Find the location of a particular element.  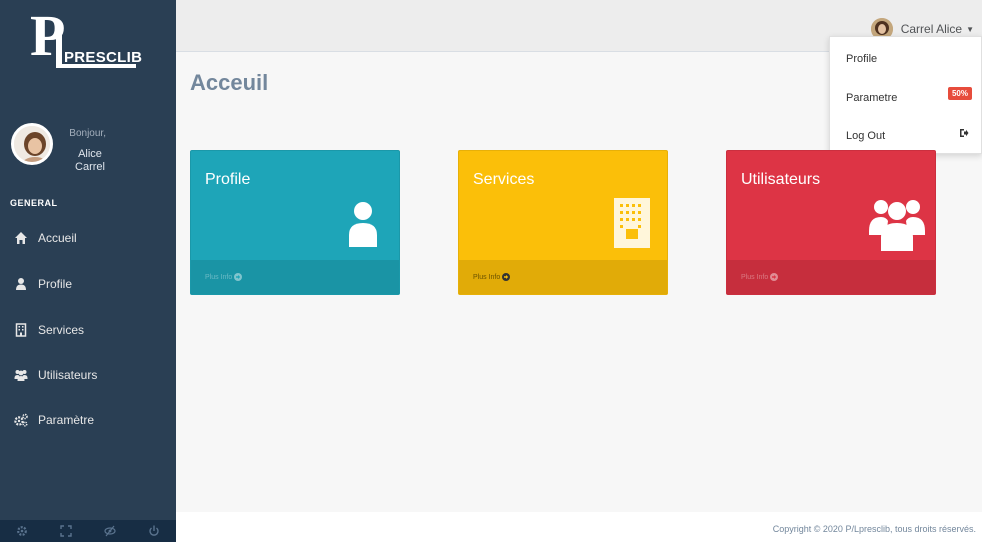

user-dropdown-menu: Profile Parametre 50% Log Out is located at coordinates (905, 95).